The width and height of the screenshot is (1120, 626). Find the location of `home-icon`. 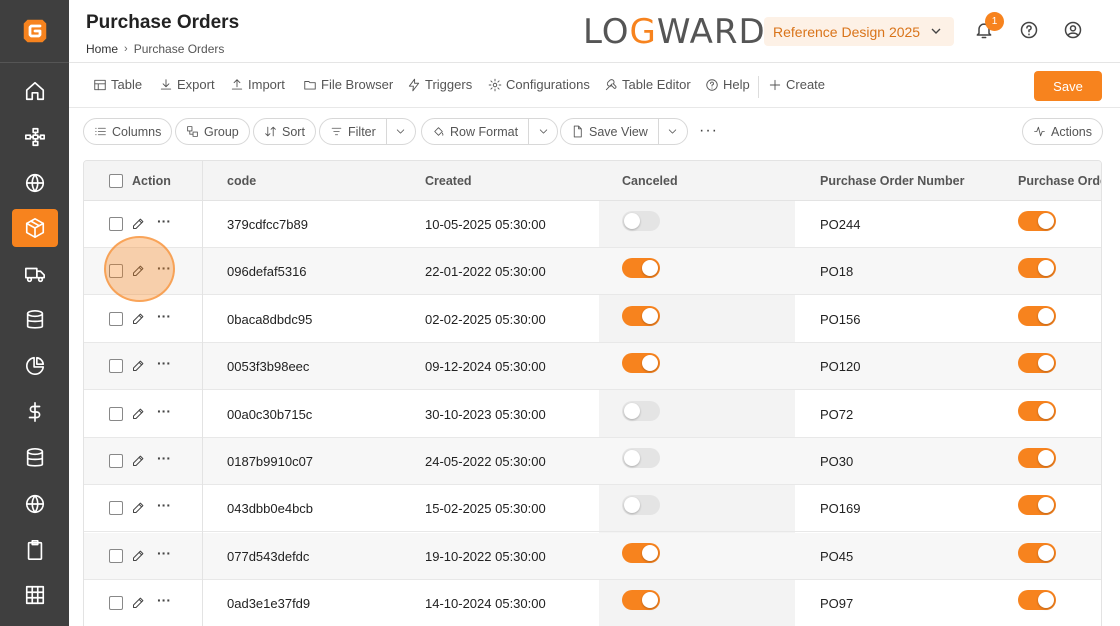

home-icon is located at coordinates (35, 91).